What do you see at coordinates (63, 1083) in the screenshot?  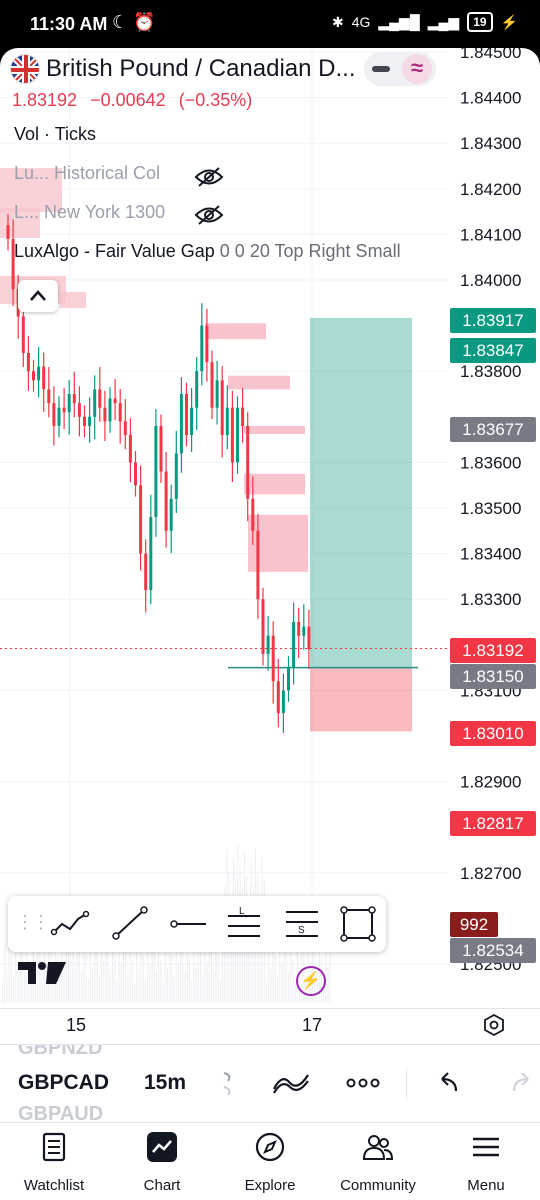 I see `current-symbol: GBPCAD` at bounding box center [63, 1083].